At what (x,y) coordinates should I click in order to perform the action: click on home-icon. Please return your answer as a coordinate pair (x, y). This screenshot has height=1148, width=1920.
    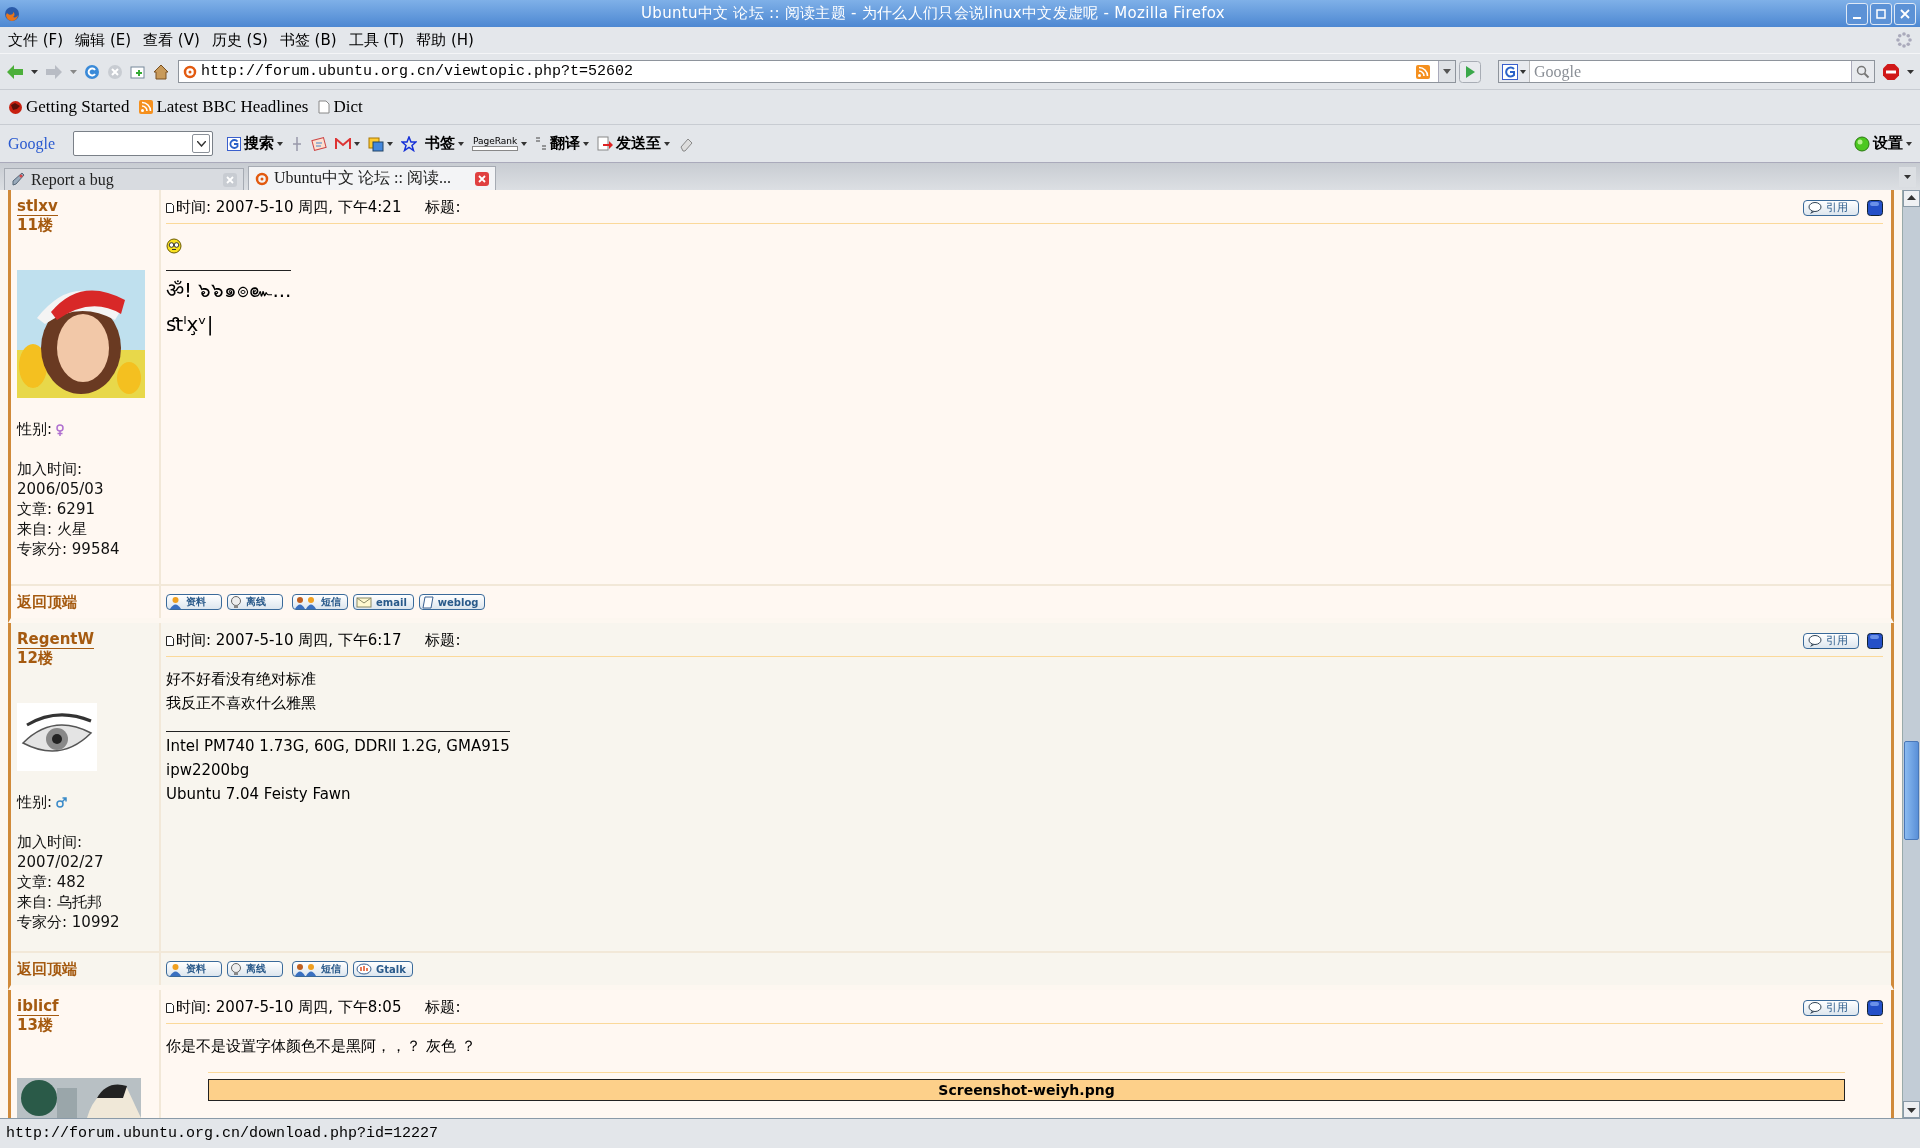
    Looking at the image, I should click on (161, 71).